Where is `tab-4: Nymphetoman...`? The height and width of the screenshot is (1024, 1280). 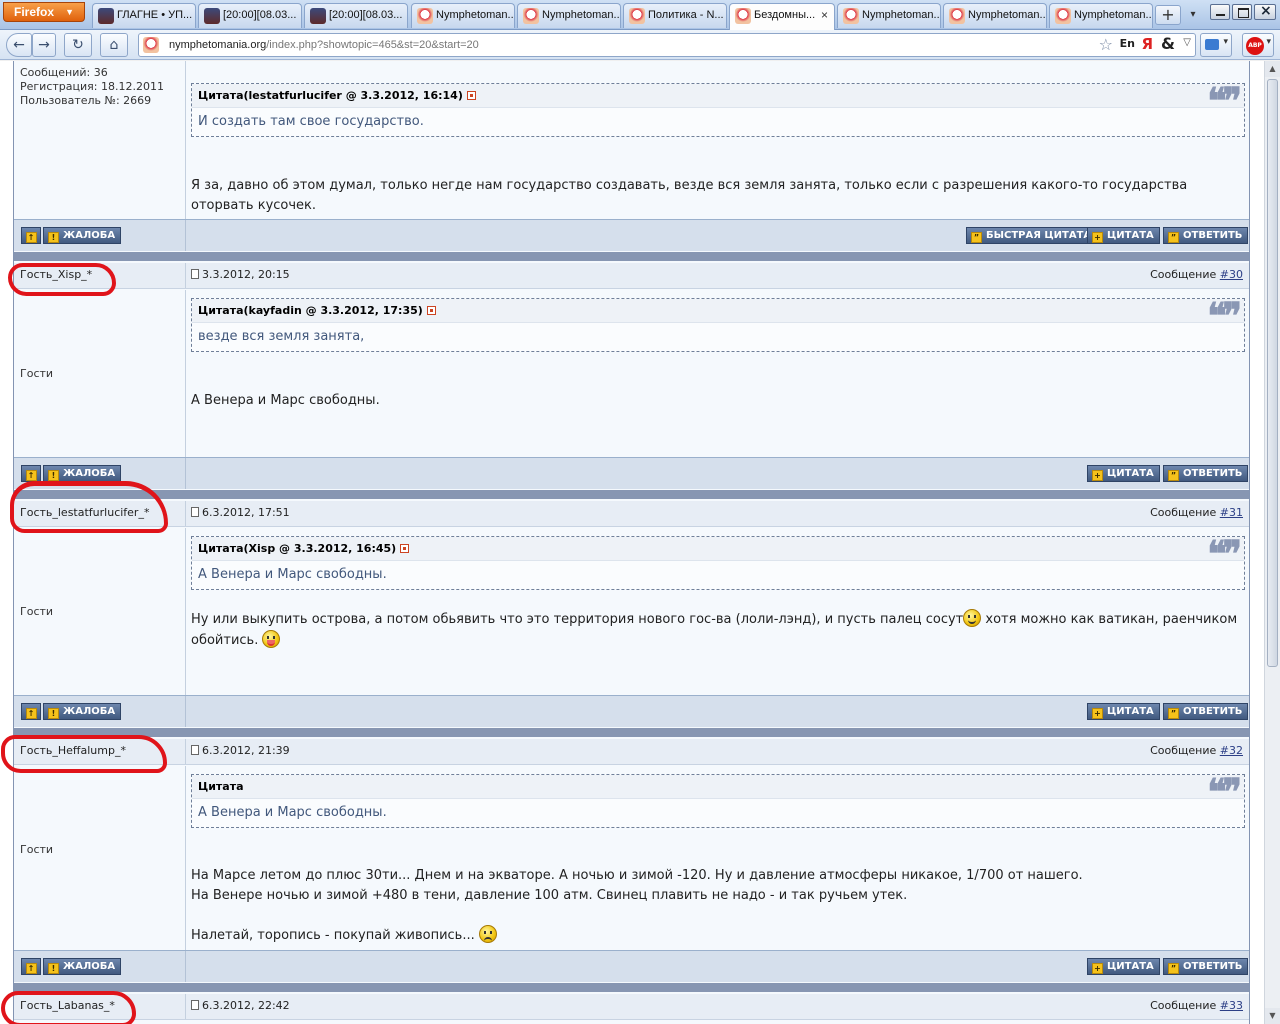
tab-4: Nymphetoman... is located at coordinates (463, 15).